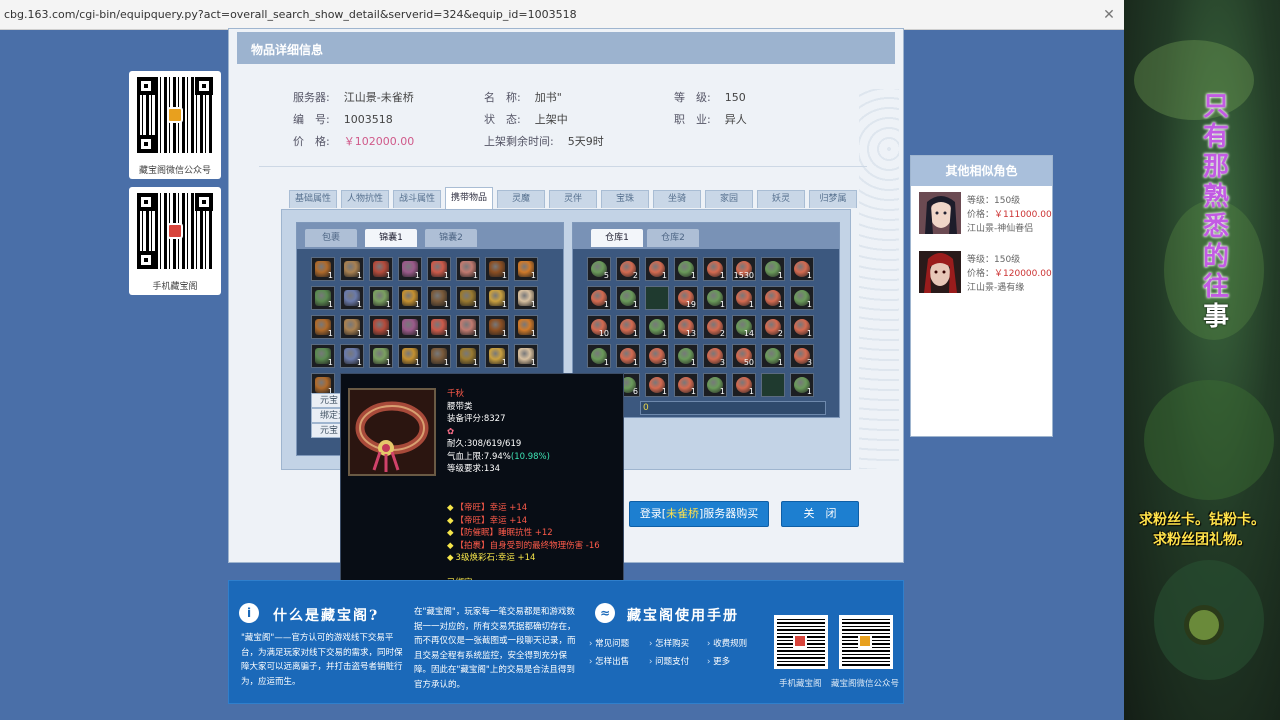 This screenshot has height=720, width=1280. Describe the element at coordinates (781, 199) in the screenshot. I see `tab-9: 妖灵` at that location.